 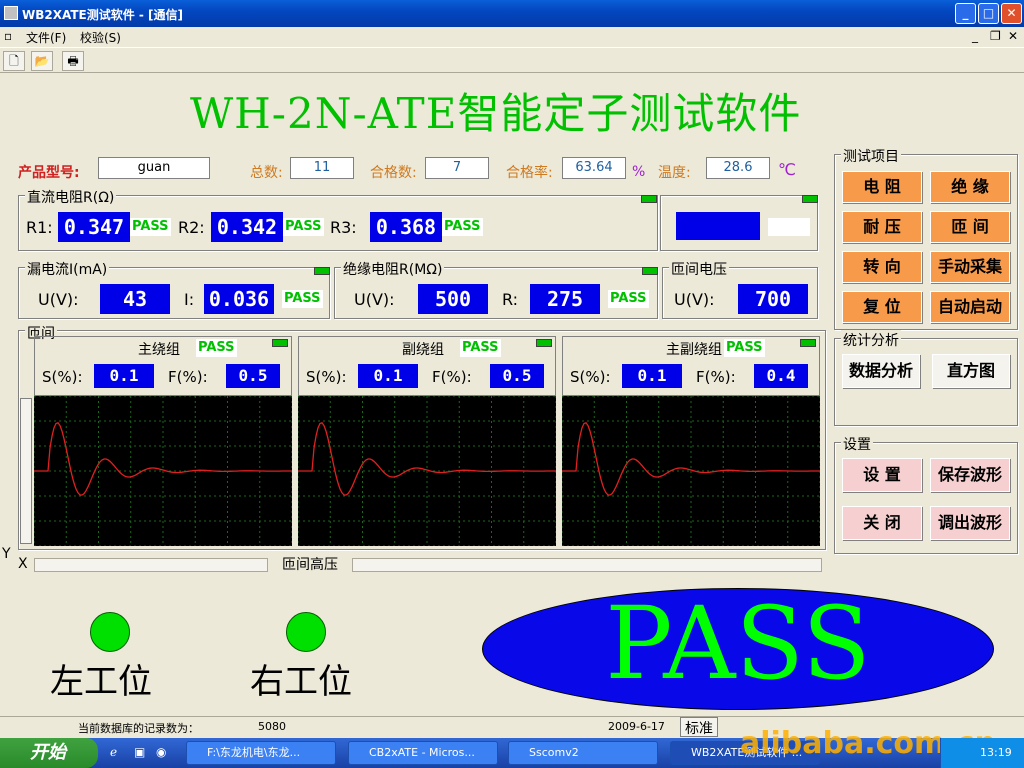 I want to click on histogram-button: 直方图, so click(x=971, y=371).